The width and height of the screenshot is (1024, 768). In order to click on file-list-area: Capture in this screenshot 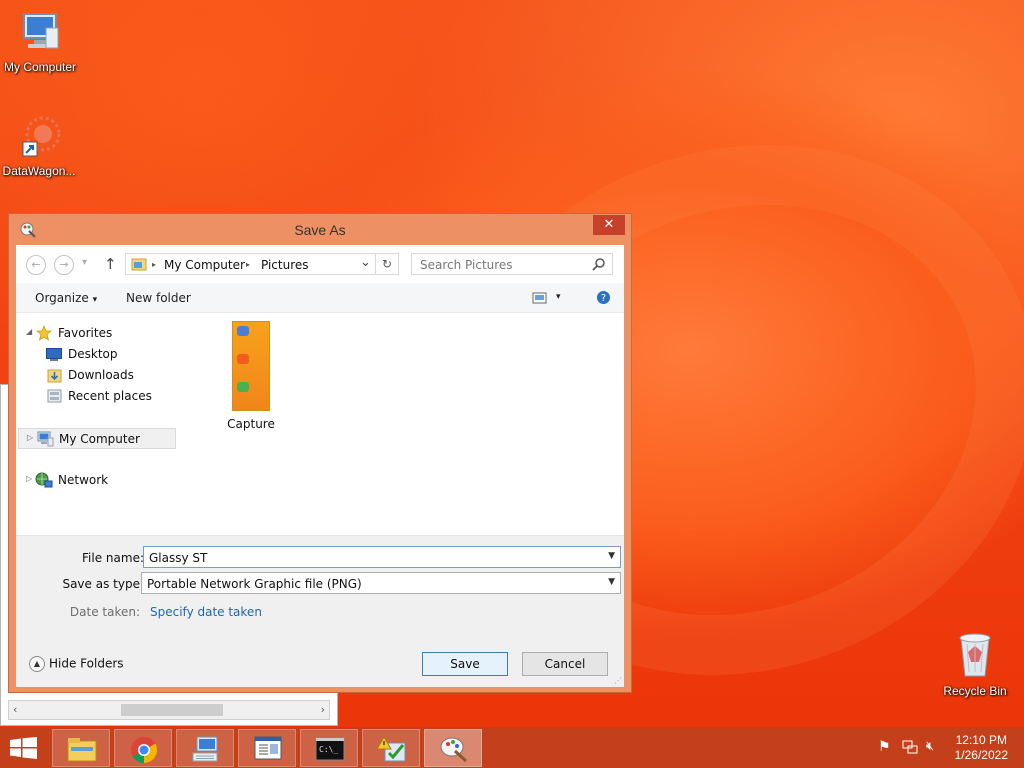, I will do `click(400, 424)`.